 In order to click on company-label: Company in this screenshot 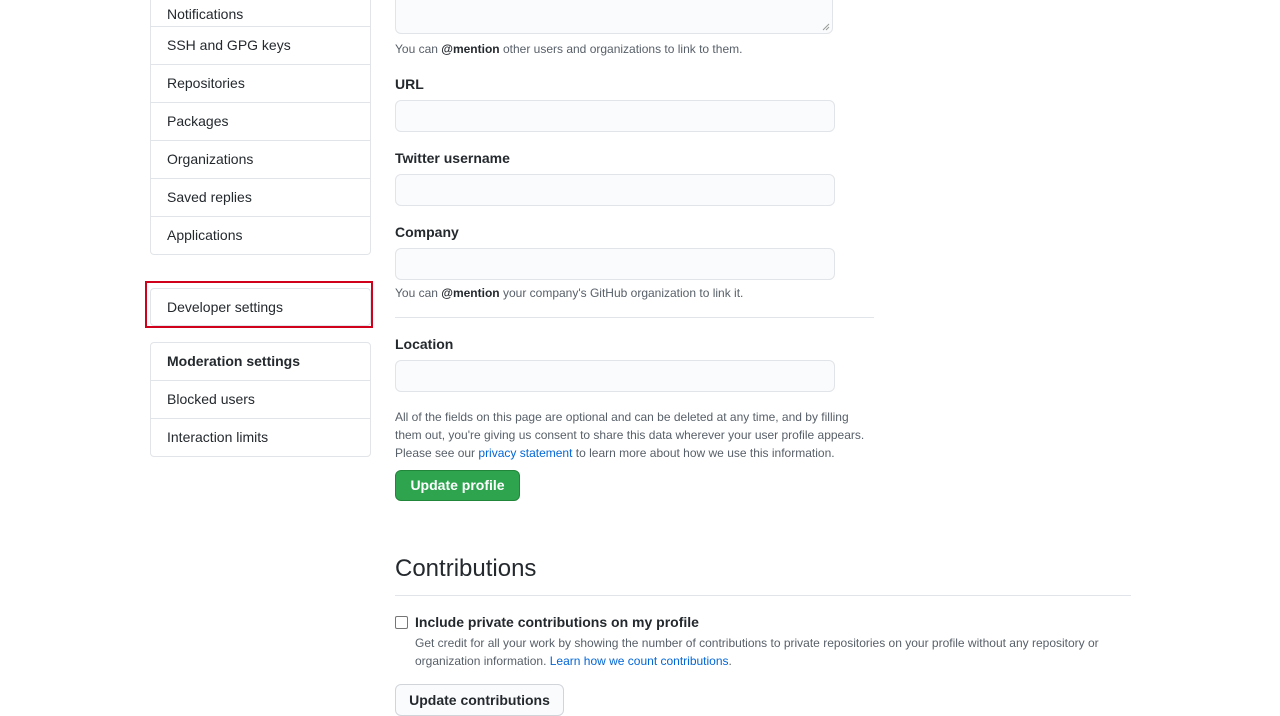, I will do `click(427, 232)`.